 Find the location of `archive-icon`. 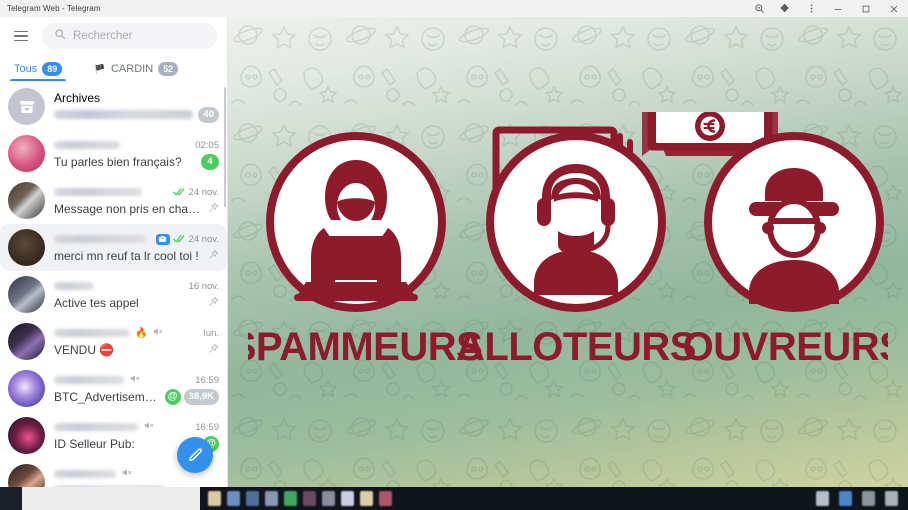

archive-icon is located at coordinates (26, 106).